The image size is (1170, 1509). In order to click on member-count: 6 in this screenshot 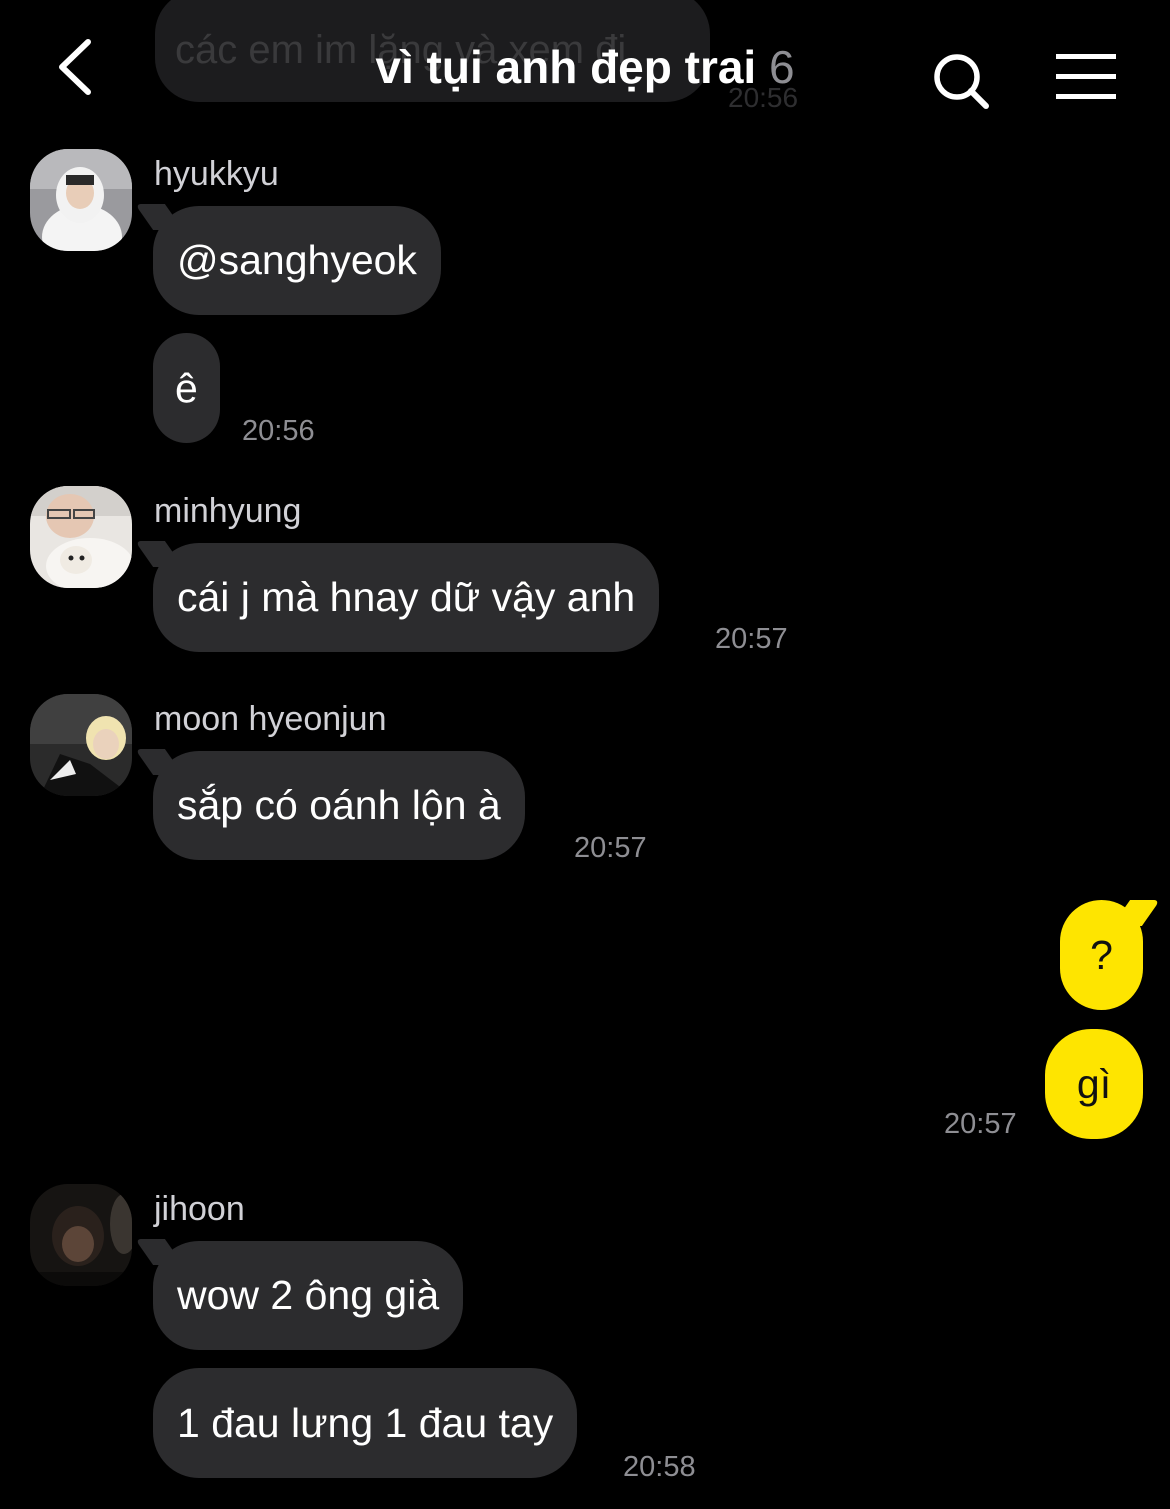, I will do `click(782, 67)`.